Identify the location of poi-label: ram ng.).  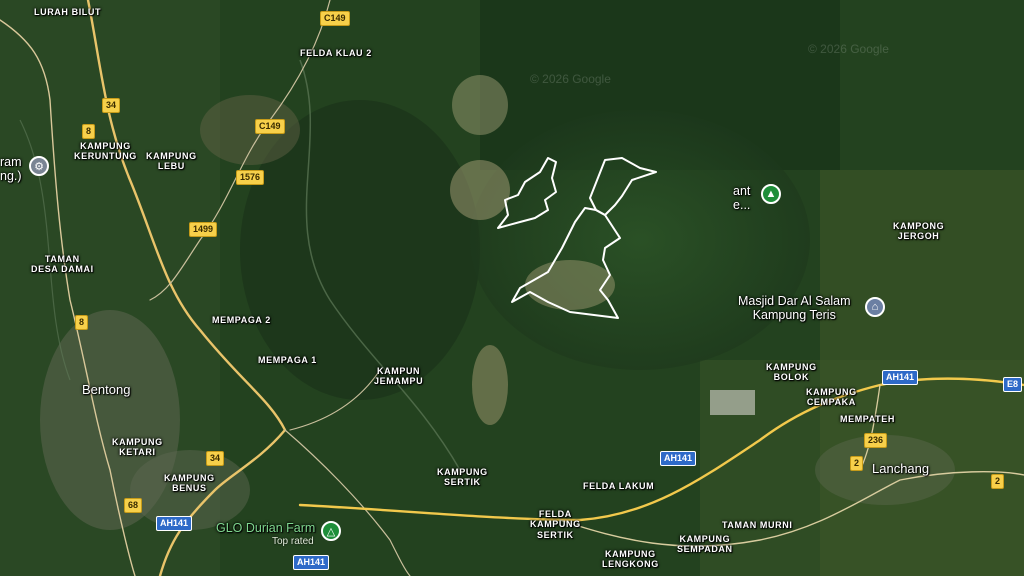
(11, 169).